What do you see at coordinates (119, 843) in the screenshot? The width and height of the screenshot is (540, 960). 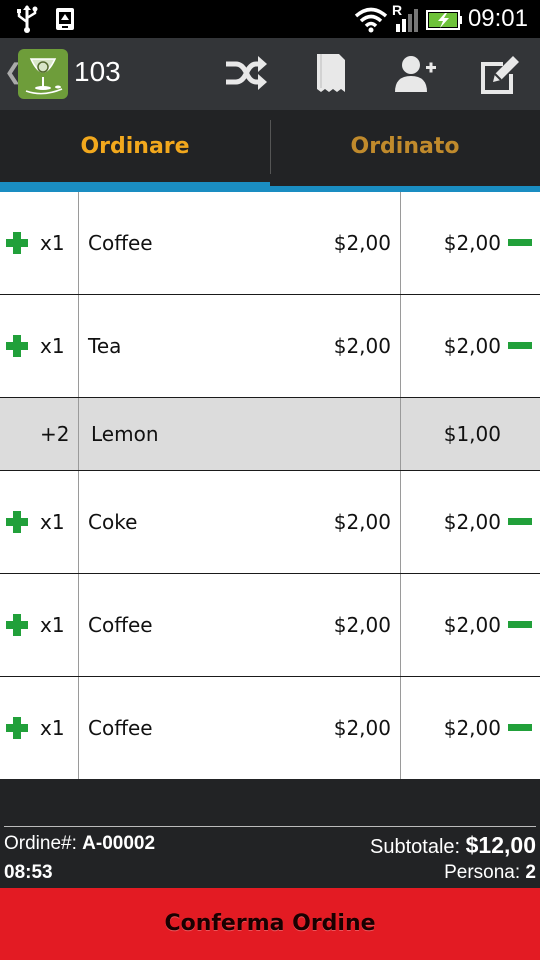 I see `order-number: A-00002` at bounding box center [119, 843].